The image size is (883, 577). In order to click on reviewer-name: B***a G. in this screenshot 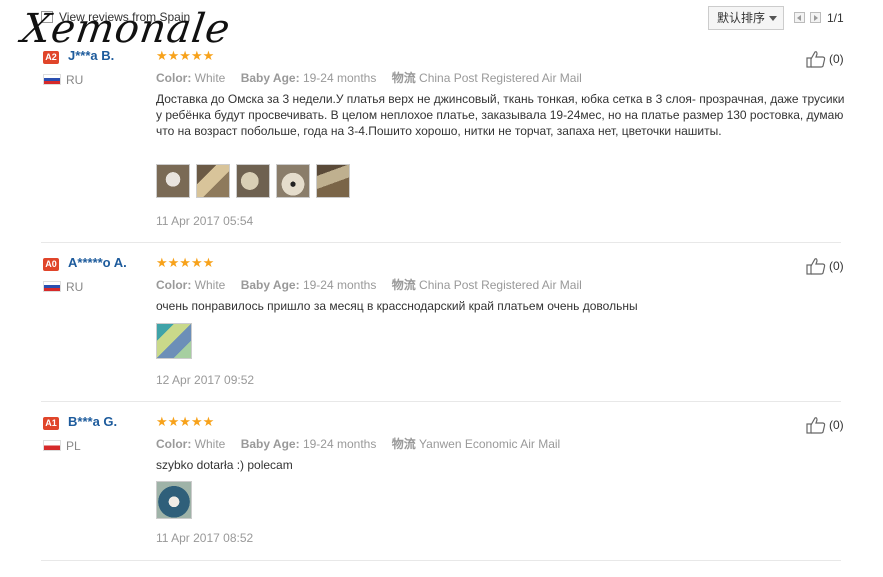, I will do `click(92, 421)`.